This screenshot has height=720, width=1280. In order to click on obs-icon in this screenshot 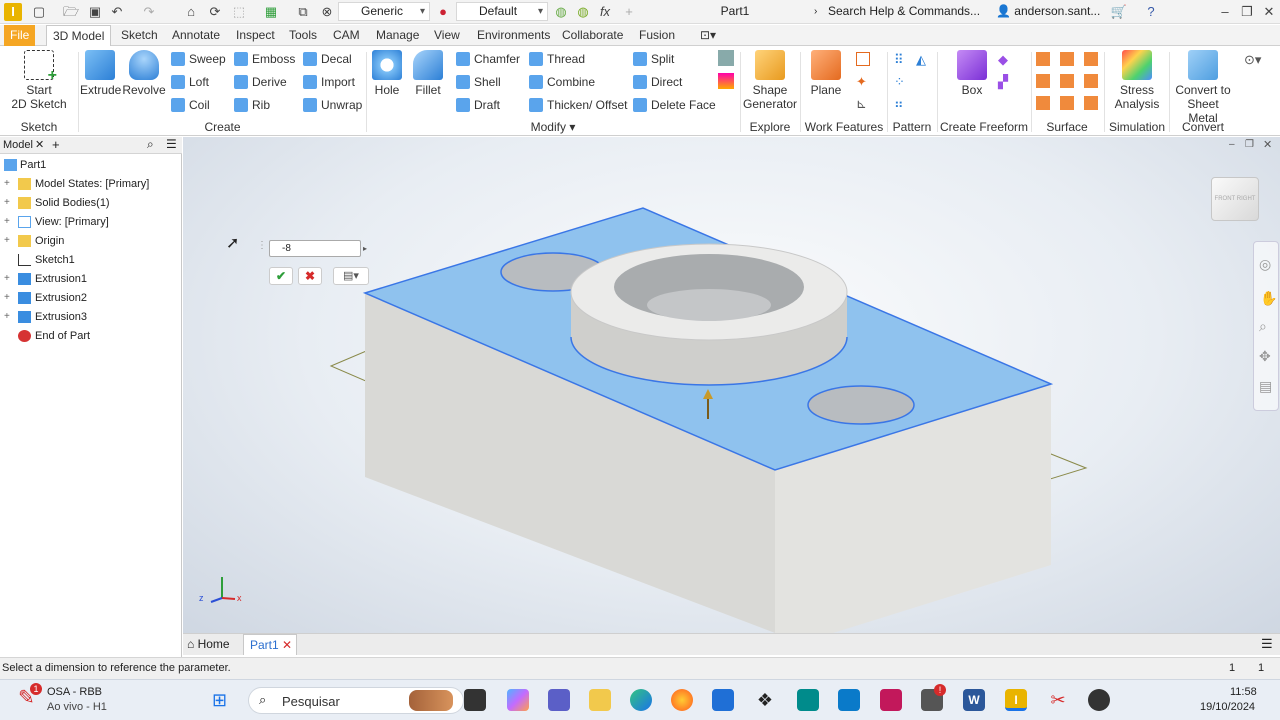, I will do `click(1099, 700)`.